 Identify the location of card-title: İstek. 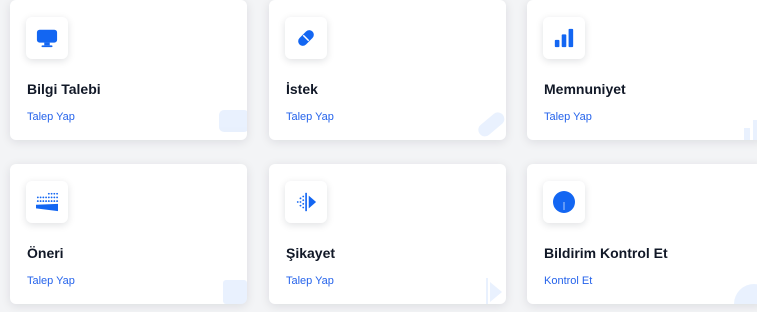
(302, 89).